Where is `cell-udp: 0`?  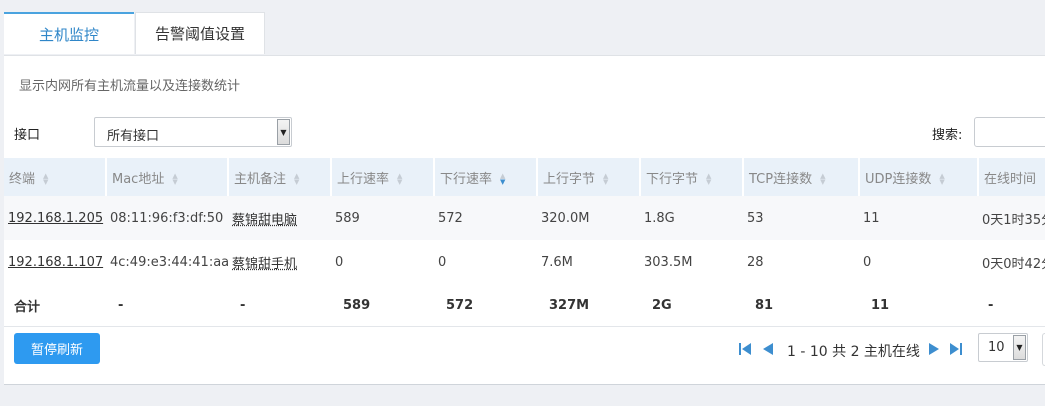
cell-udp: 0 is located at coordinates (867, 262).